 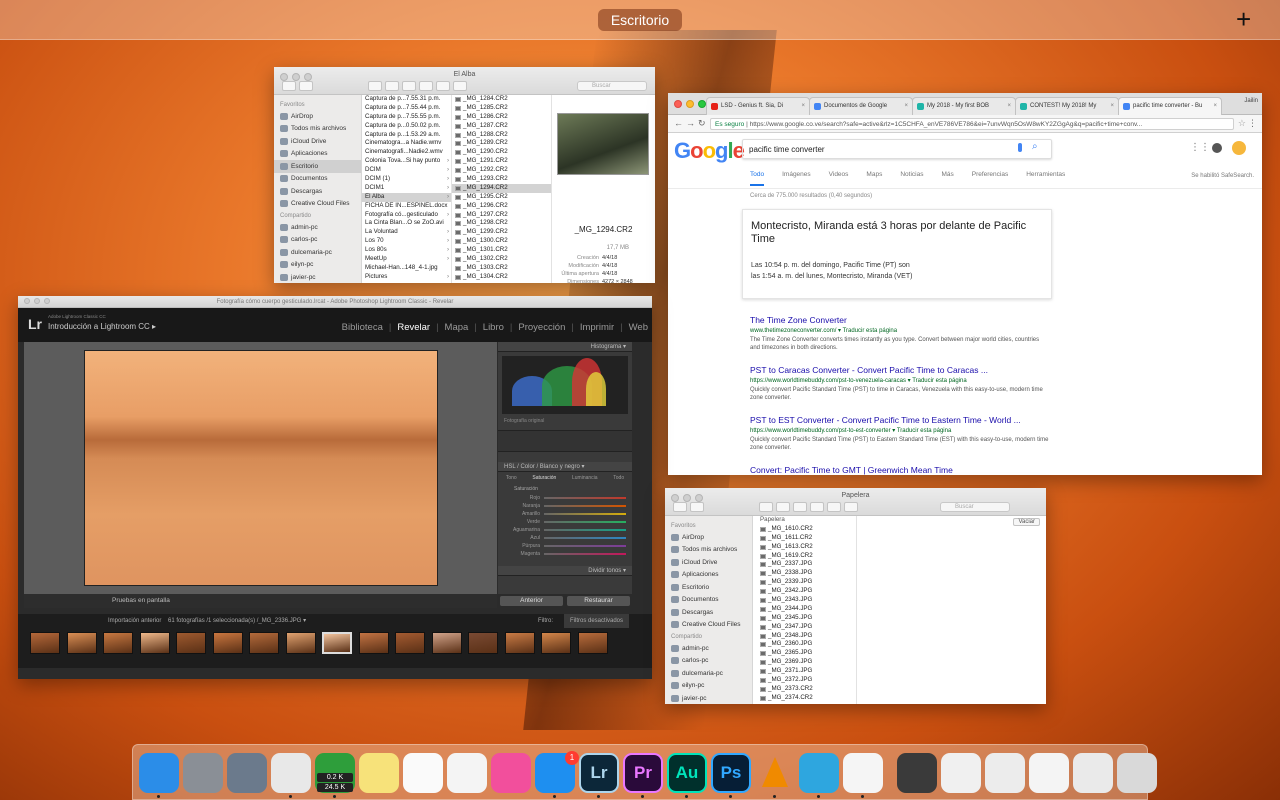 I want to click on profile-name: Jailin, so click(x=1251, y=101).